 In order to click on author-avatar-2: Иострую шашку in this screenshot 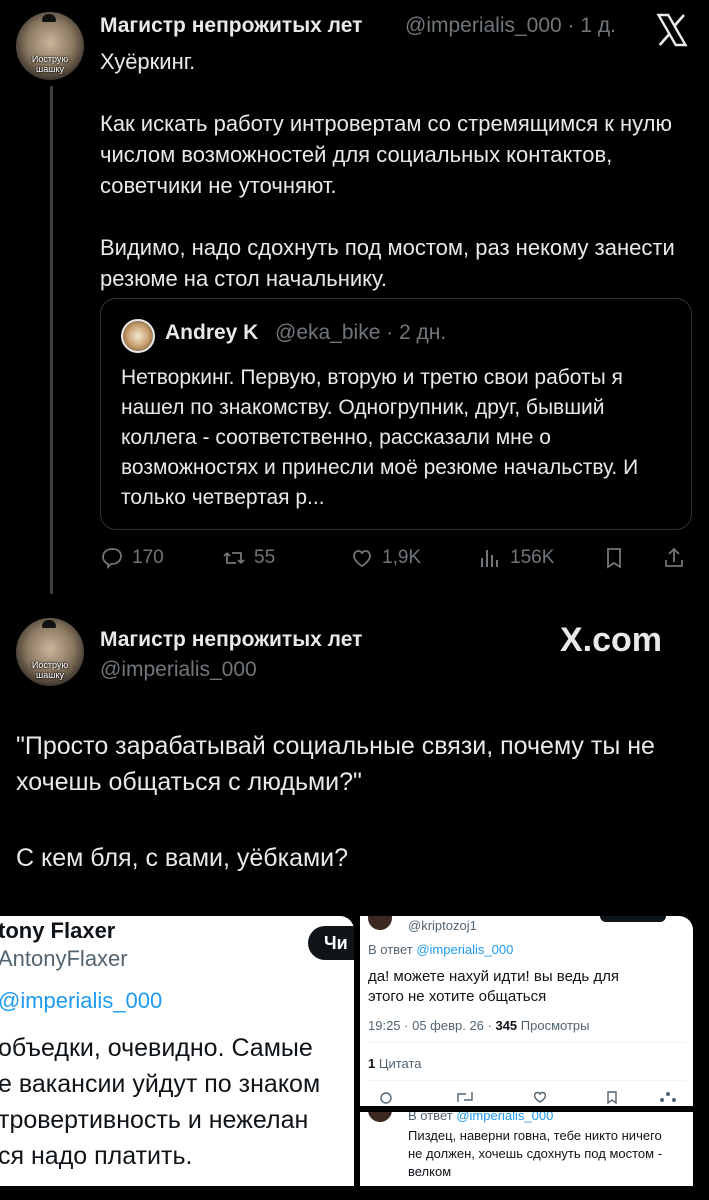, I will do `click(50, 652)`.